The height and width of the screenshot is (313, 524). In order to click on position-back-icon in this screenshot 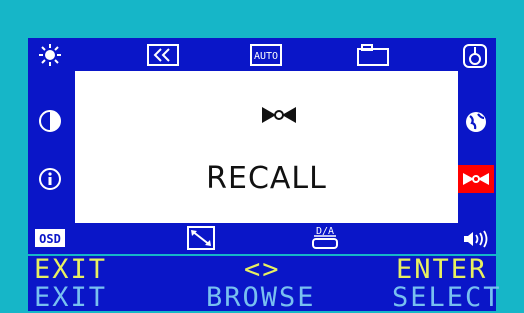, I will do `click(163, 55)`.